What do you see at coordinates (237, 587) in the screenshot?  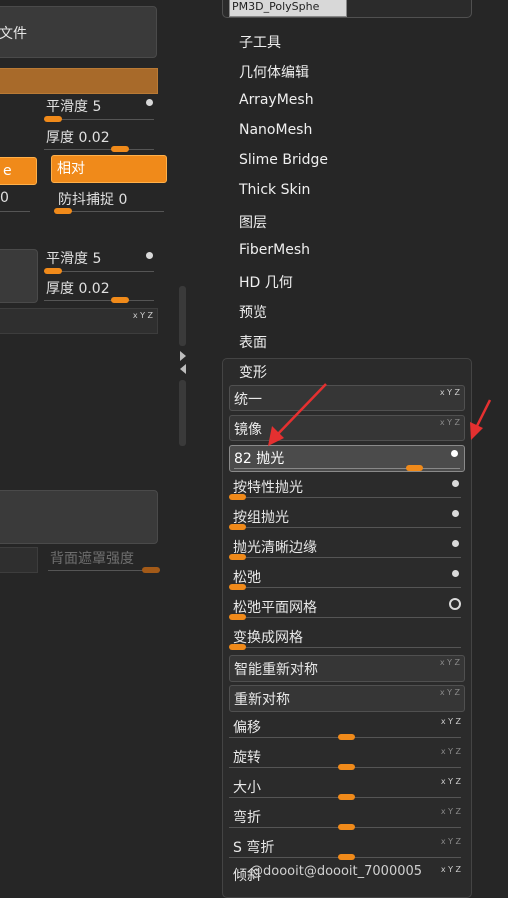 I see `relax-knob` at bounding box center [237, 587].